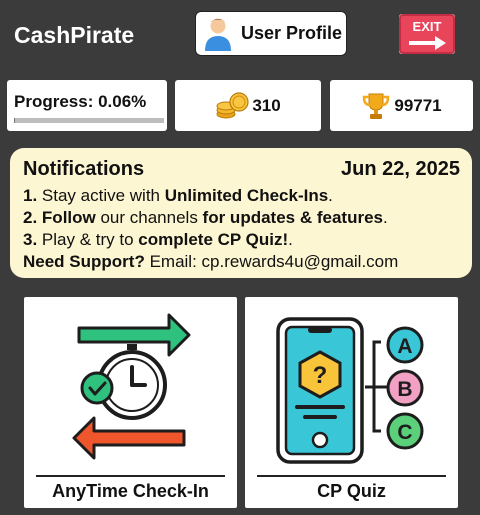 Image resolution: width=480 pixels, height=515 pixels. I want to click on progress-bar, so click(89, 120).